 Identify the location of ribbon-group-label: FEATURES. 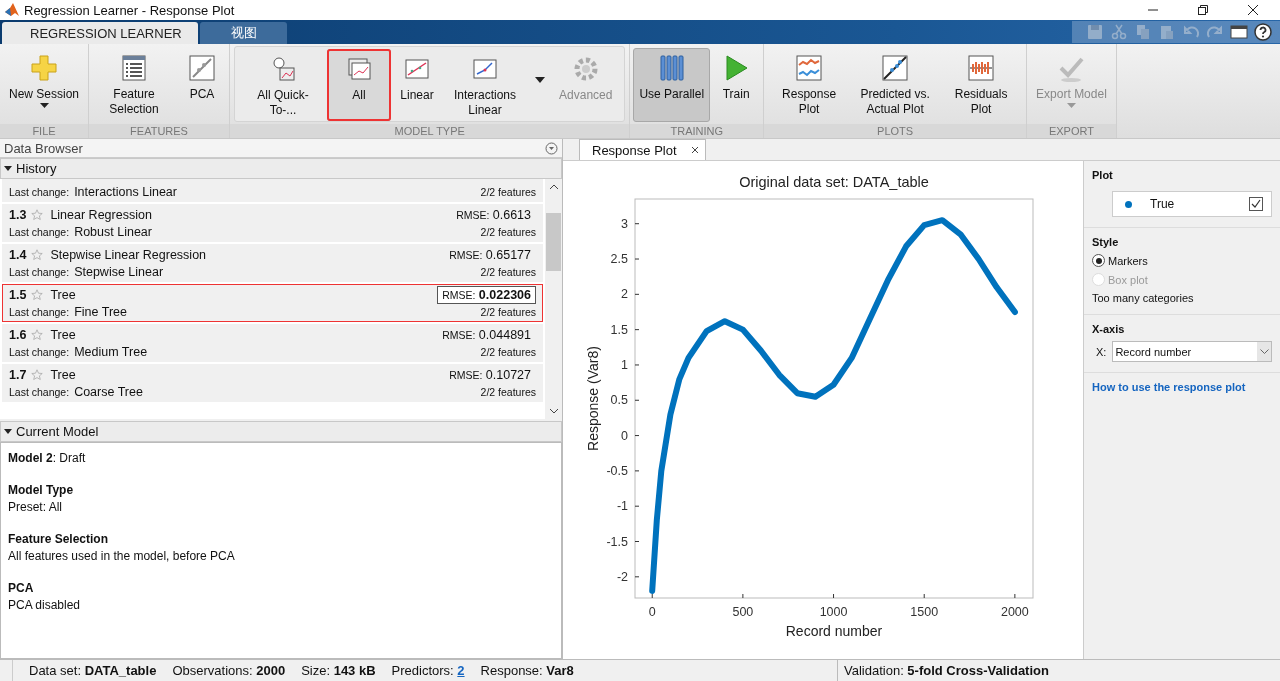
(159, 131).